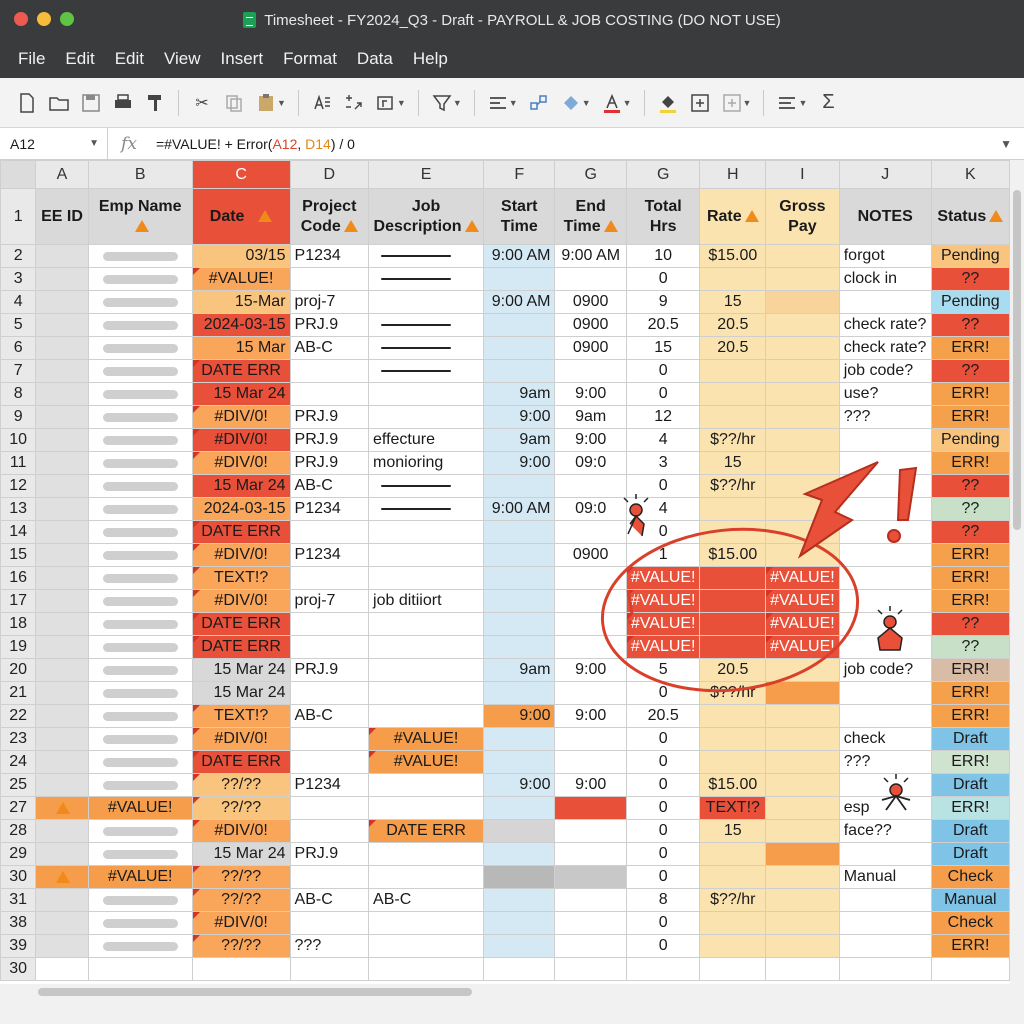 This screenshot has width=1024, height=1024. What do you see at coordinates (18, 555) in the screenshot?
I see `cell-row-header: 15` at bounding box center [18, 555].